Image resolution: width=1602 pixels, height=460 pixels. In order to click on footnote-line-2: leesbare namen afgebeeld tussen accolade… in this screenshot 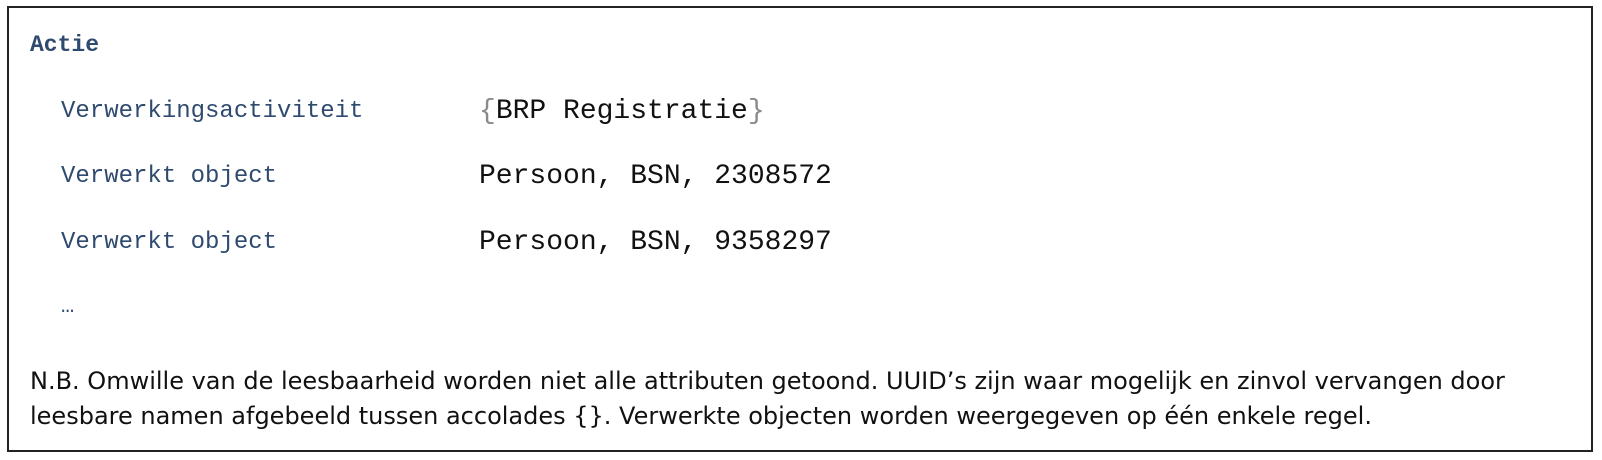, I will do `click(701, 416)`.